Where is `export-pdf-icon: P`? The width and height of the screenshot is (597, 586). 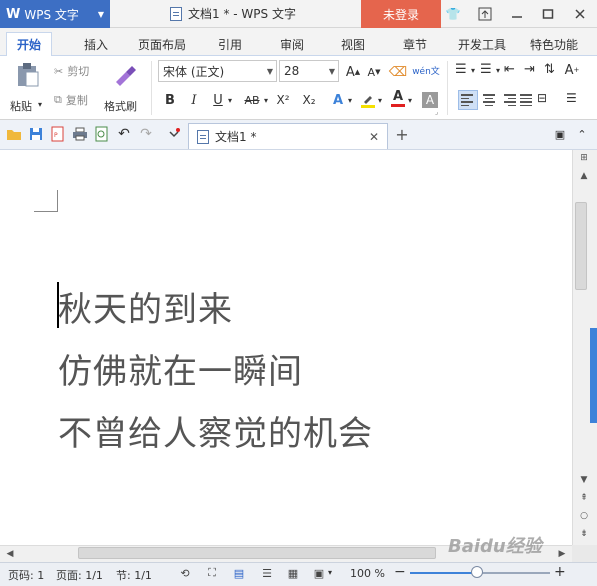 export-pdf-icon: P is located at coordinates (58, 134).